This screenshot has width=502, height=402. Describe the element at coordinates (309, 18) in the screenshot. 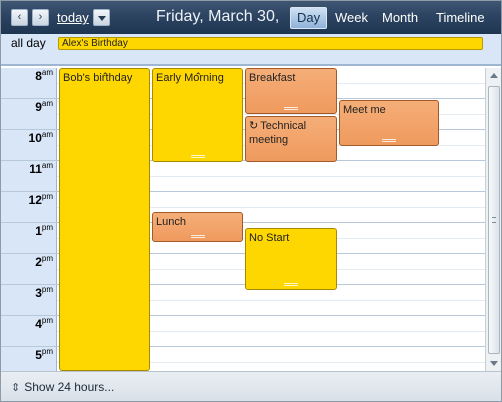

I see `tab-day: Day` at that location.